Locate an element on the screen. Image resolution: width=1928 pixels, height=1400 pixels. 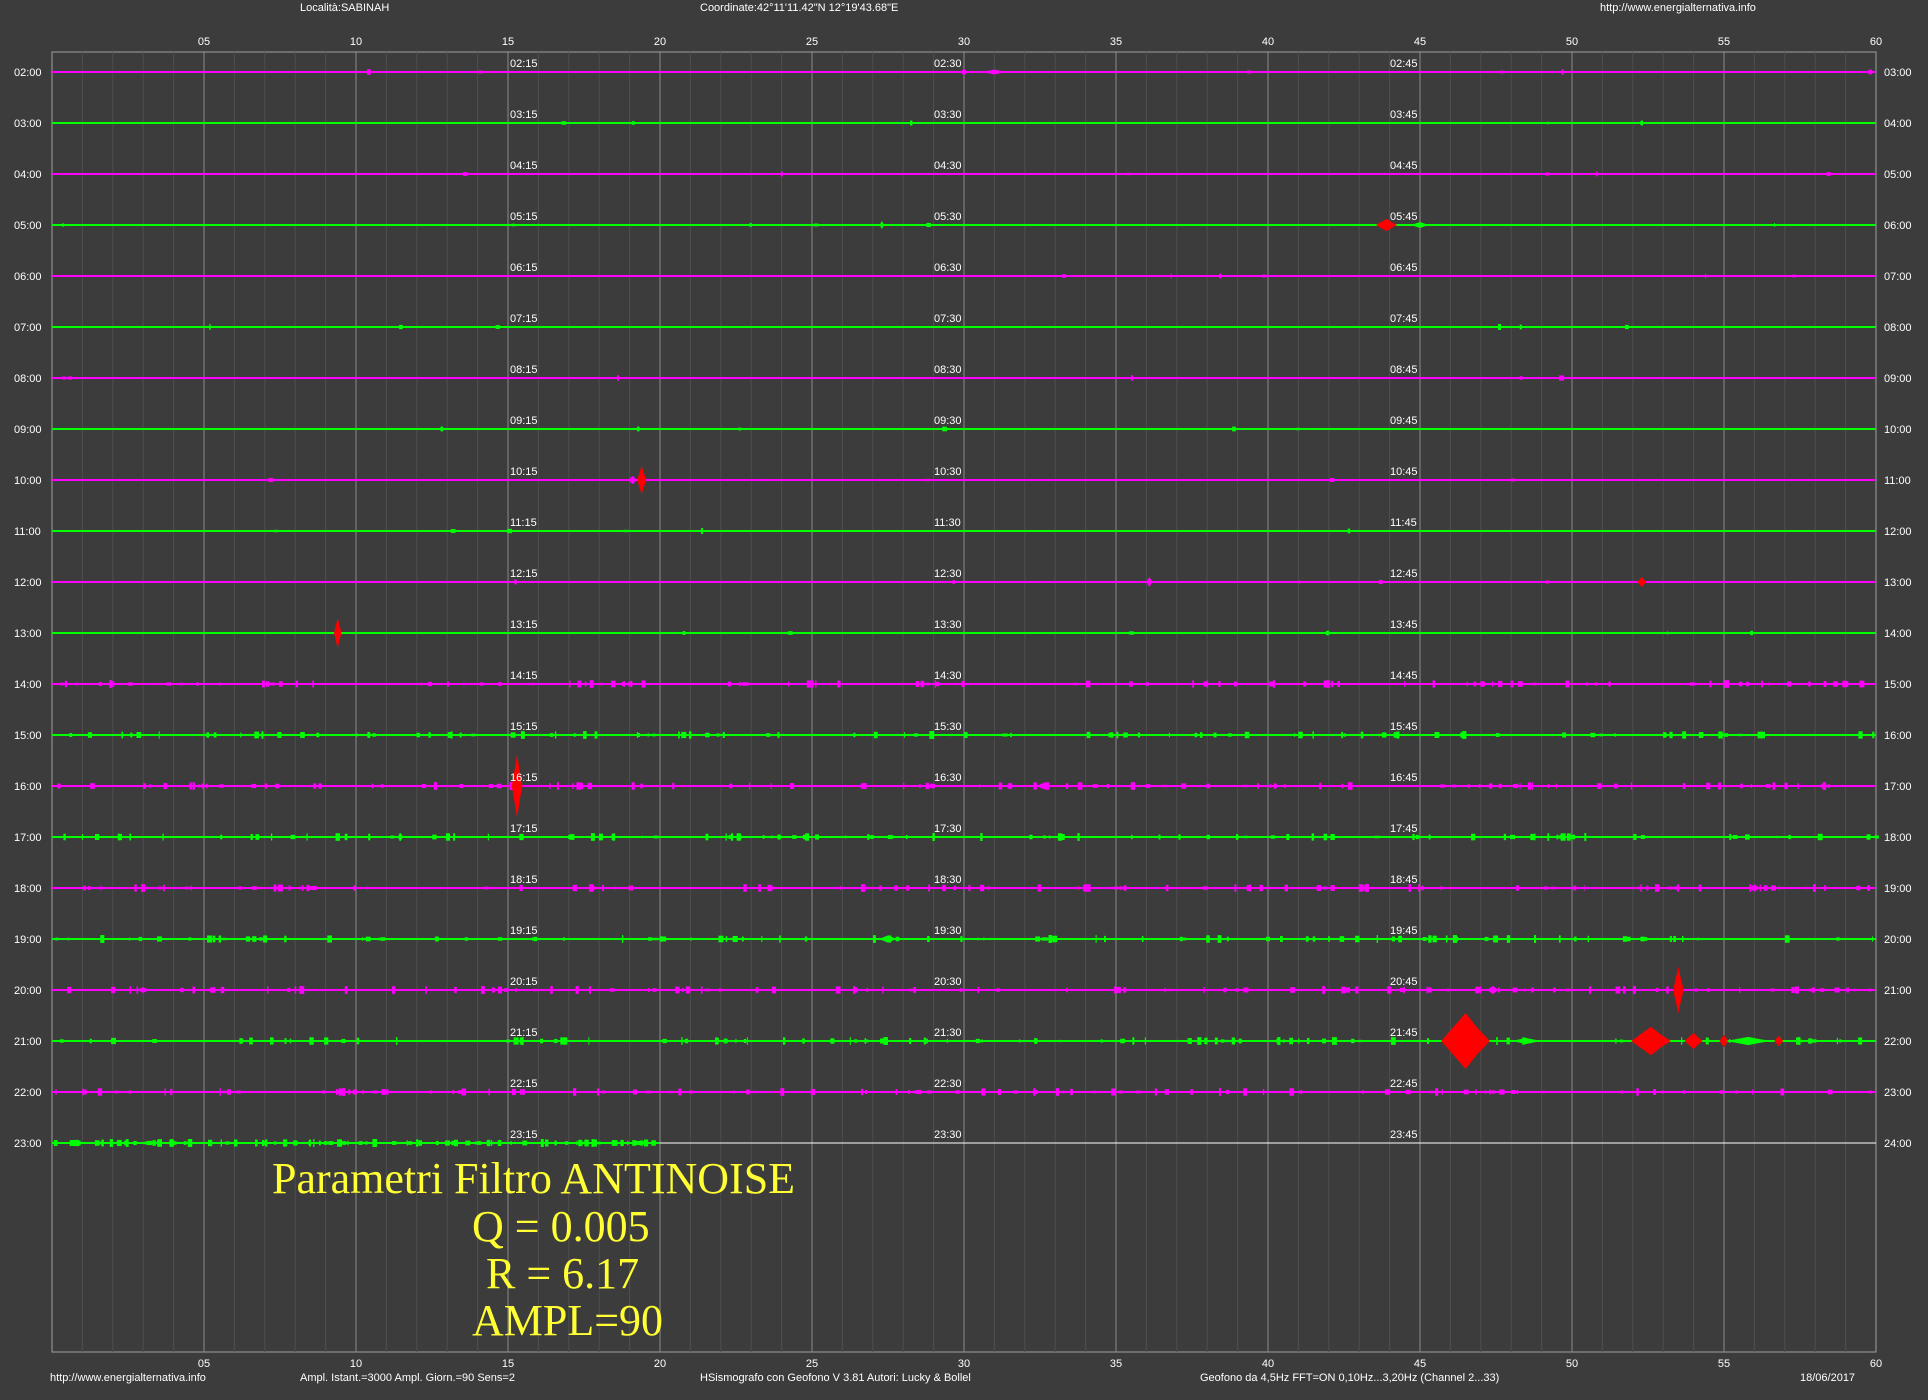
event-burst is located at coordinates (1149, 582).